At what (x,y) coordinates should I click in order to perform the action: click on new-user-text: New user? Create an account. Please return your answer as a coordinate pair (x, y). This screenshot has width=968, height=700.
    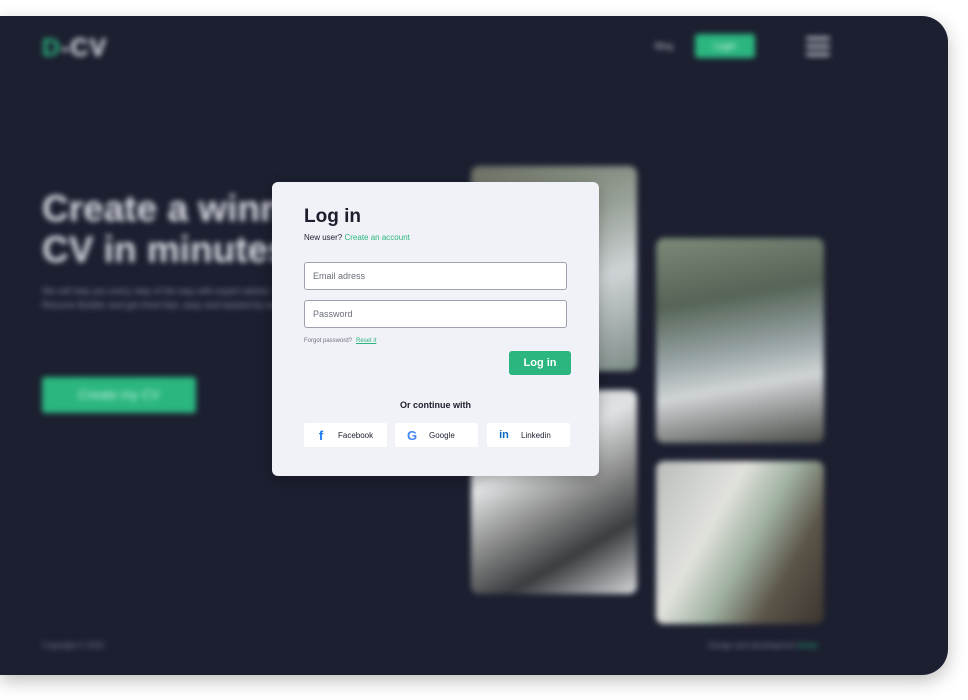
    Looking at the image, I should click on (357, 237).